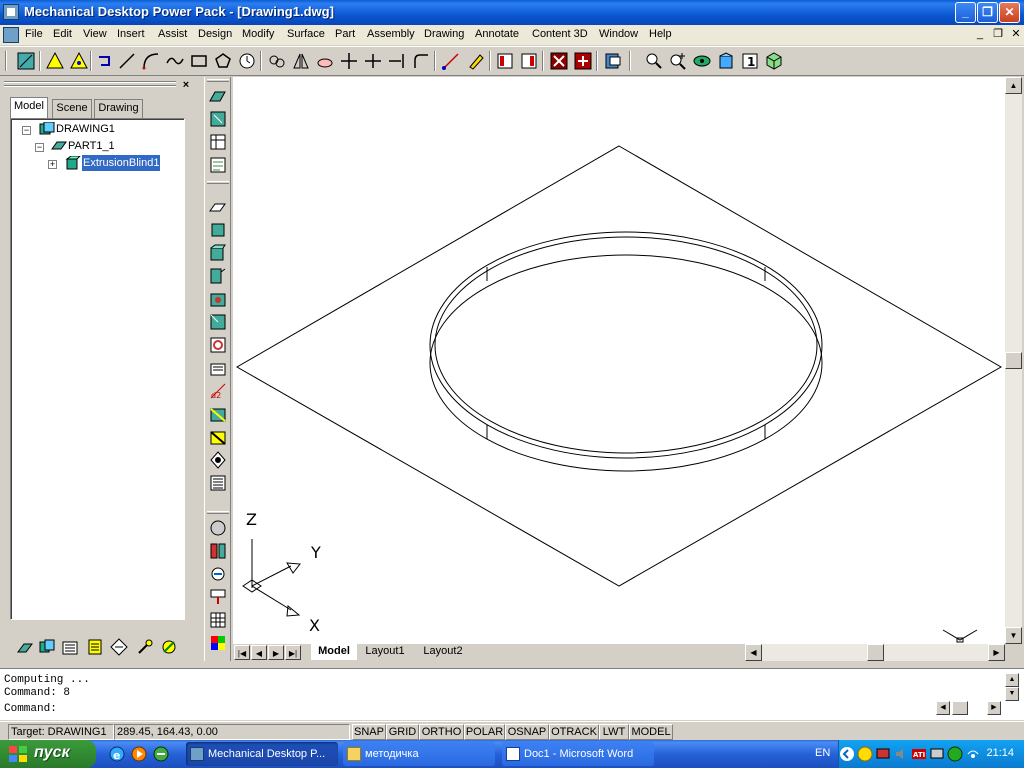  Describe the element at coordinates (306, 34) in the screenshot. I see `menu-surface: Surface` at that location.